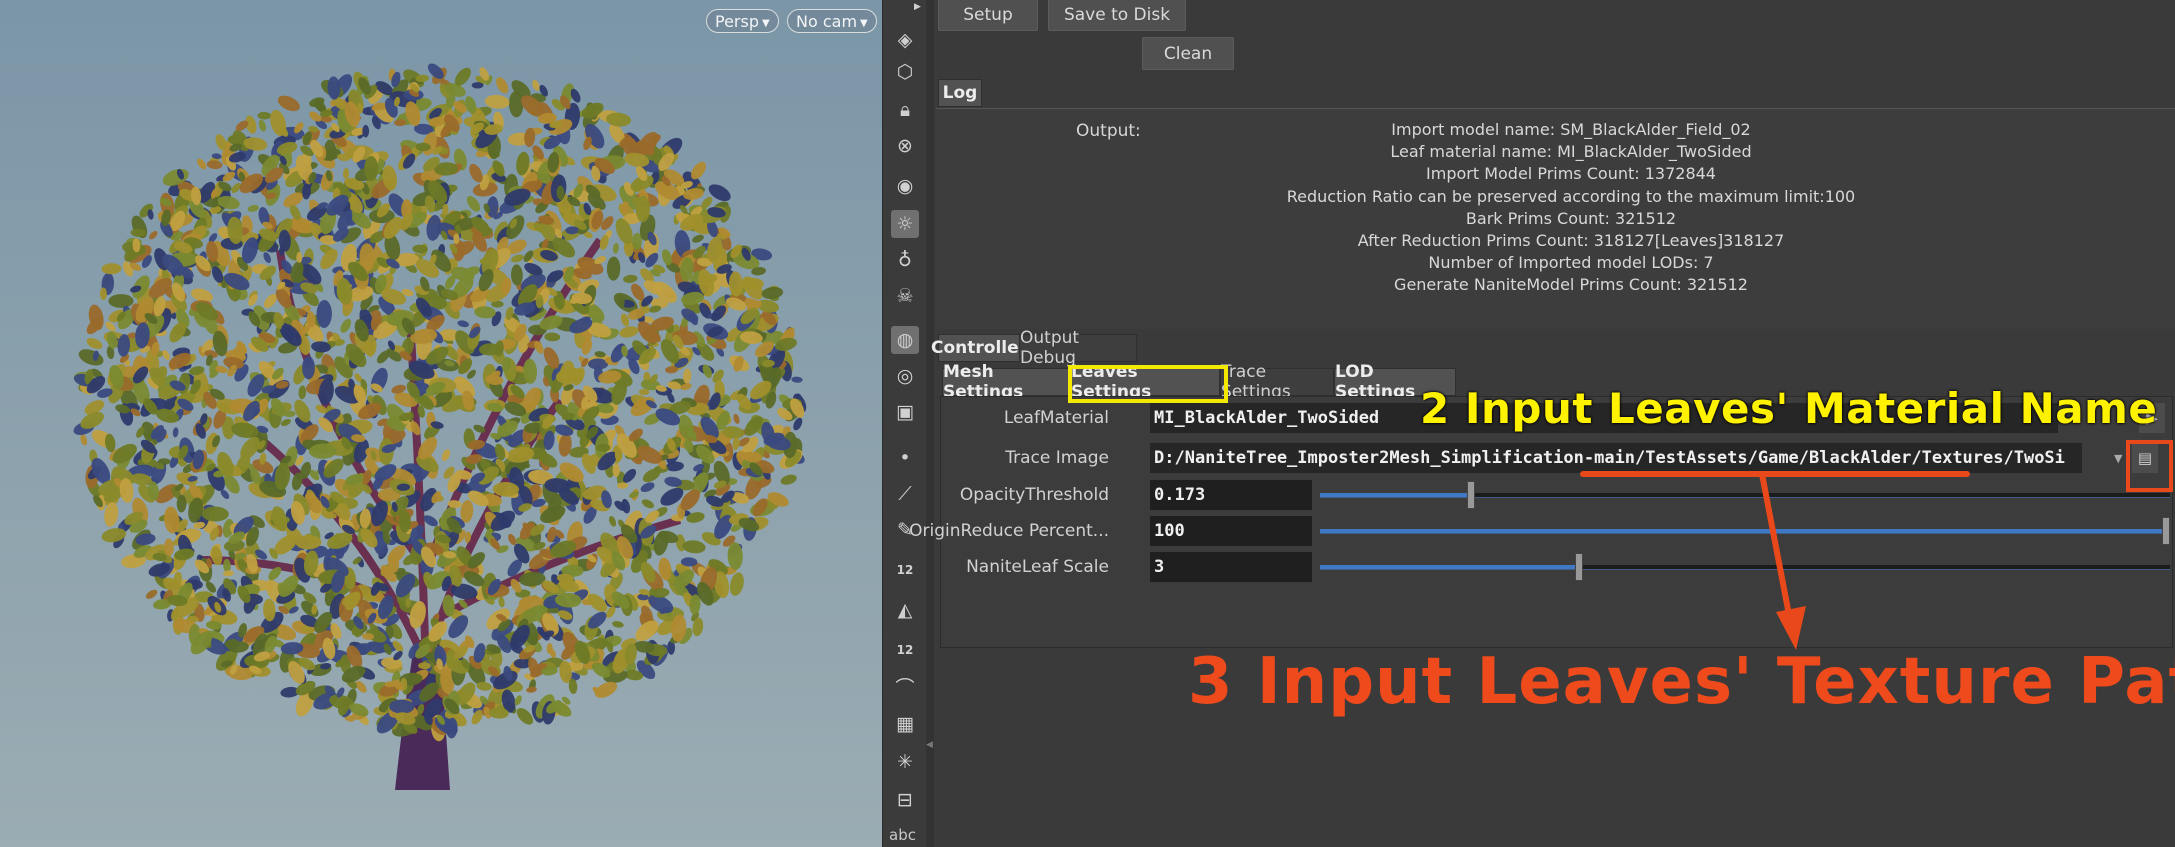 This screenshot has width=2175, height=847. What do you see at coordinates (1231, 531) in the screenshot?
I see `origin-reduce-field: 100` at bounding box center [1231, 531].